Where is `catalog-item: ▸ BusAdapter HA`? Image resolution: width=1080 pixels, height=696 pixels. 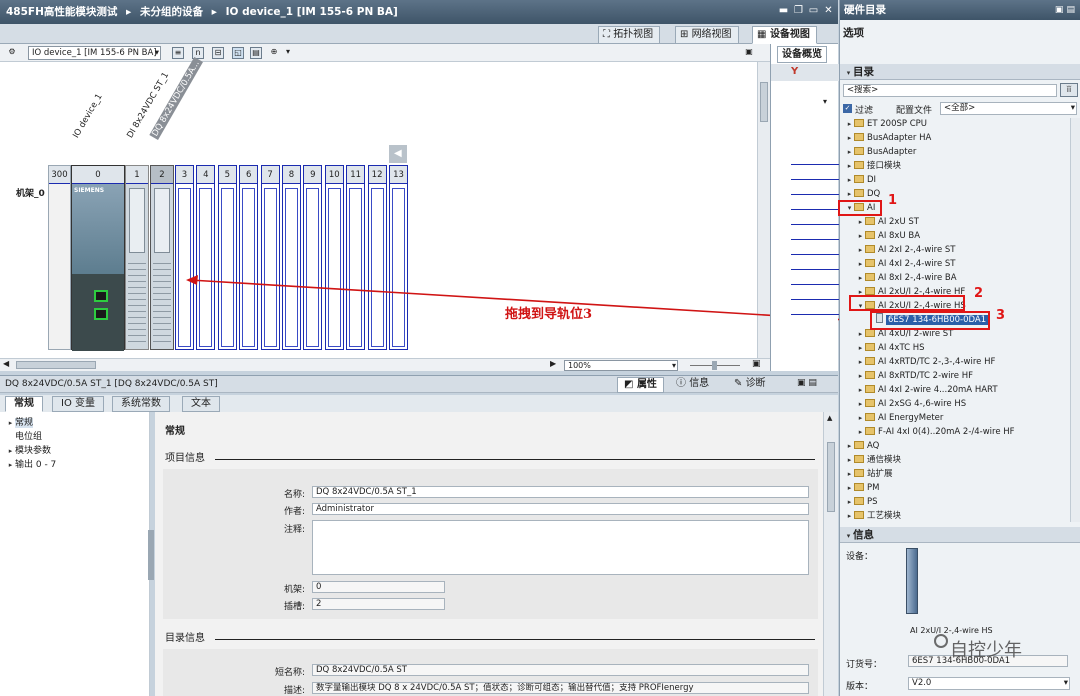 catalog-item: ▸ BusAdapter HA is located at coordinates (955, 138).